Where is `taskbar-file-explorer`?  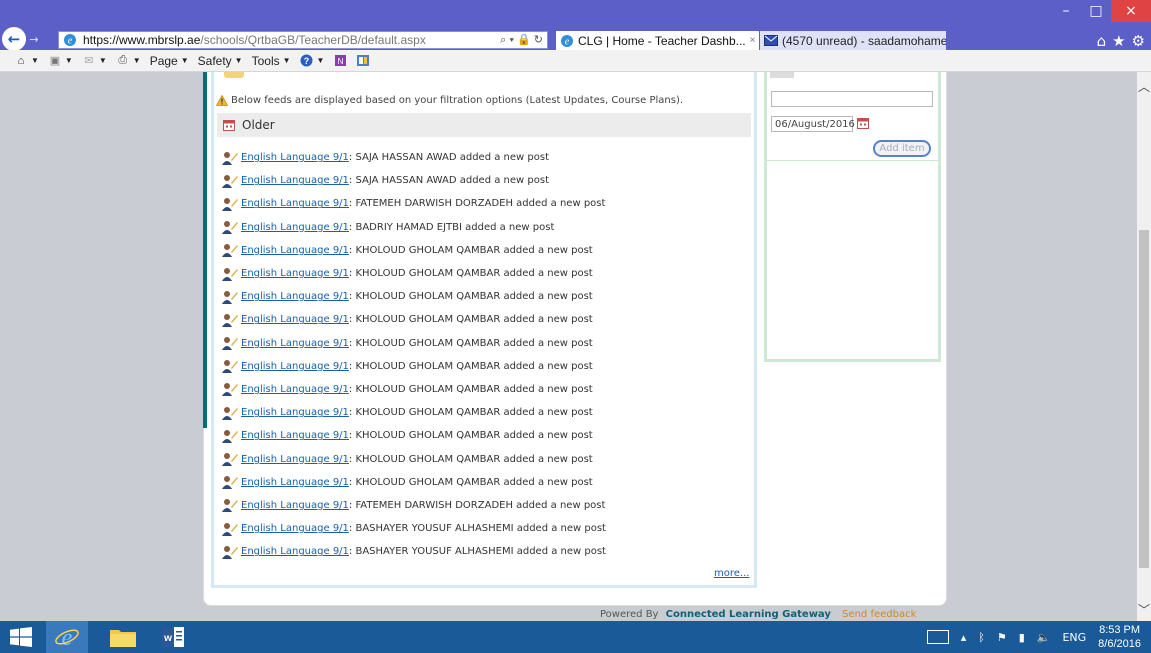
taskbar-file-explorer is located at coordinates (123, 637).